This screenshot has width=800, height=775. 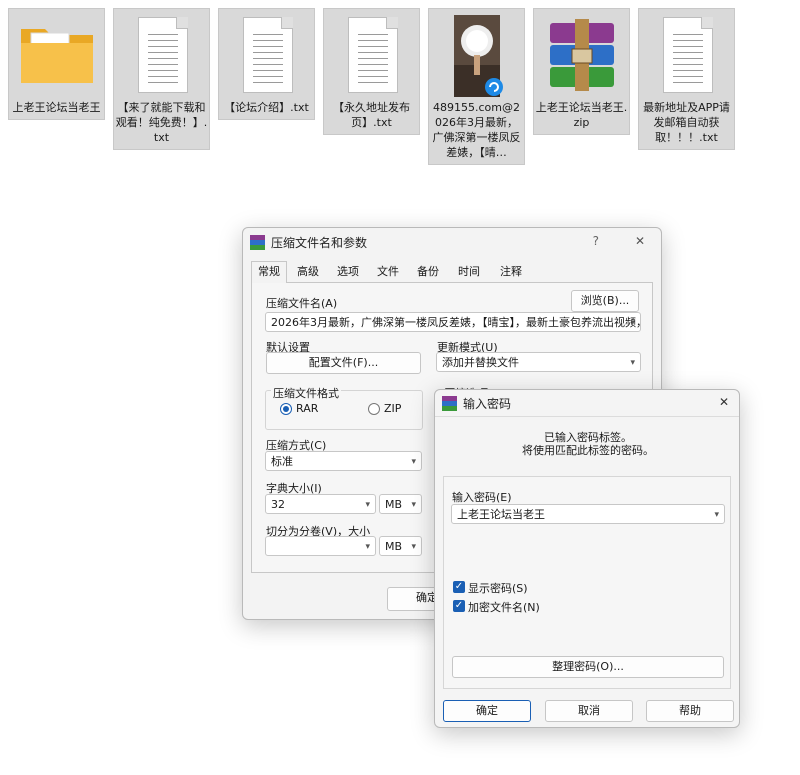 What do you see at coordinates (57, 55) in the screenshot?
I see `folder-icon` at bounding box center [57, 55].